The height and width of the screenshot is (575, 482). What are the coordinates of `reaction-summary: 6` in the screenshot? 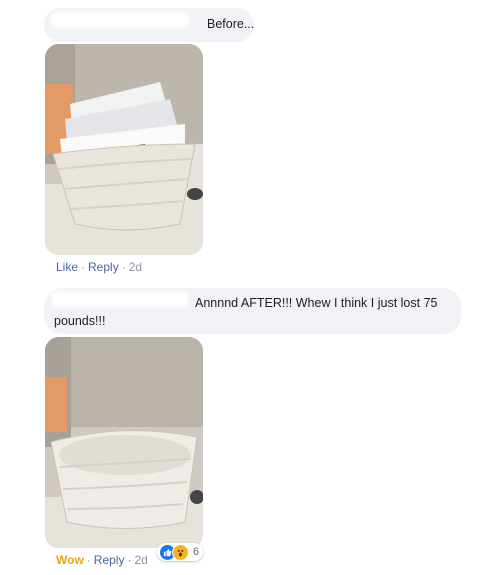 It's located at (180, 552).